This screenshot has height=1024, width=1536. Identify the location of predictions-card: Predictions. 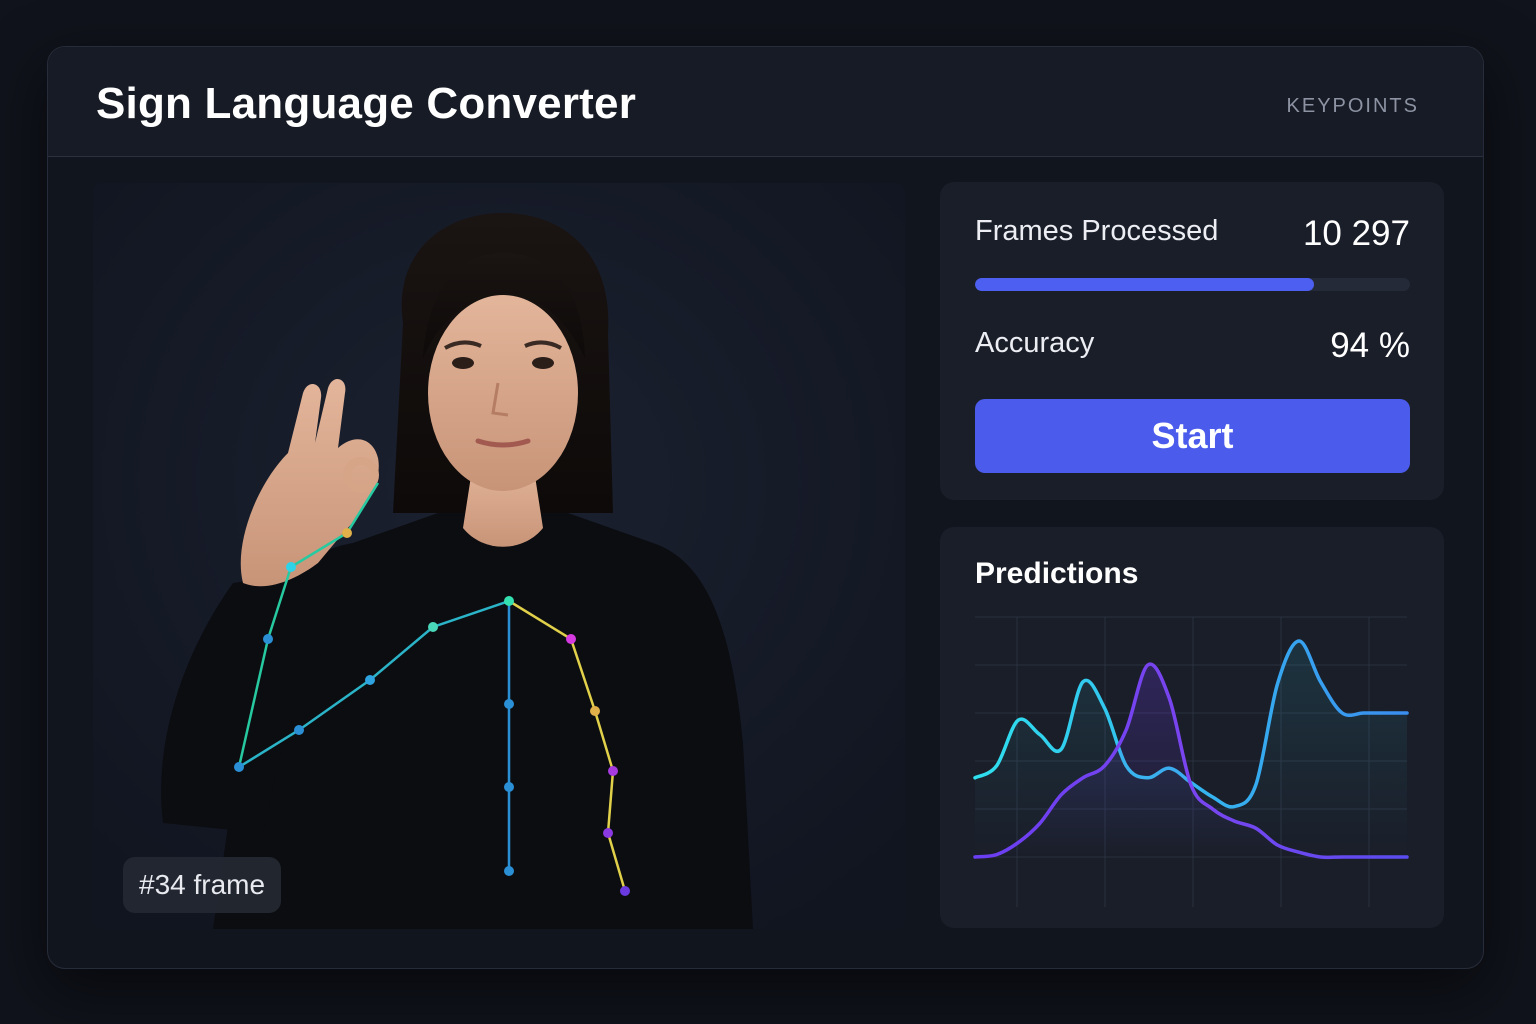
(1192, 727).